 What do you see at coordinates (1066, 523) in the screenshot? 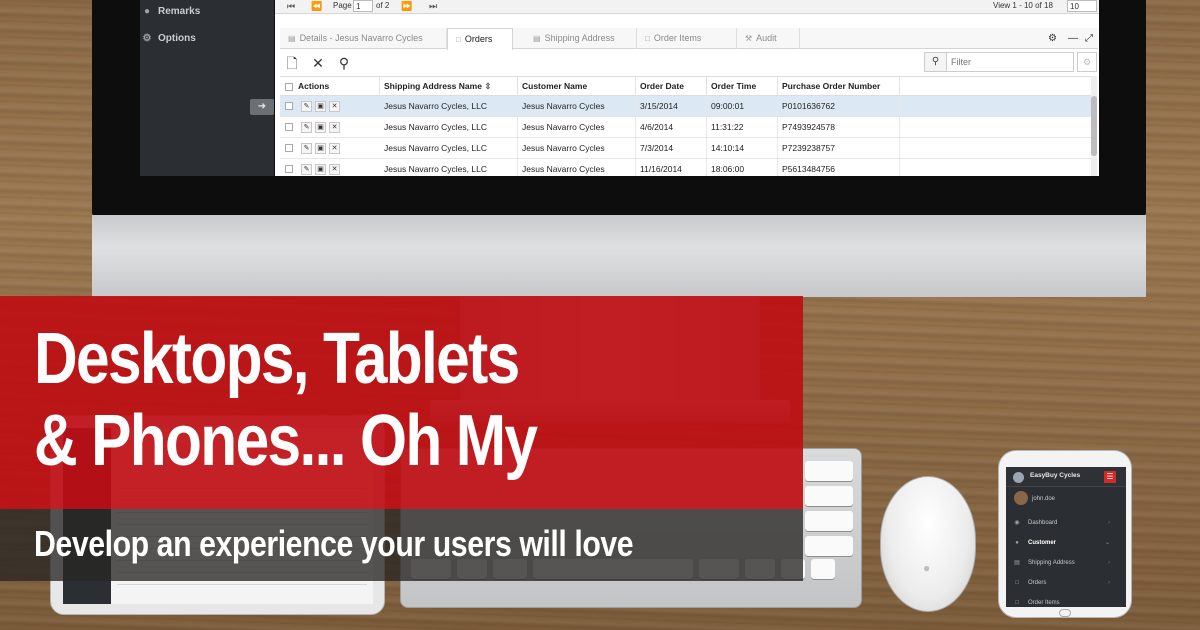
I see `phone-menu-dashboard: ◉ Dashboard ›` at bounding box center [1066, 523].